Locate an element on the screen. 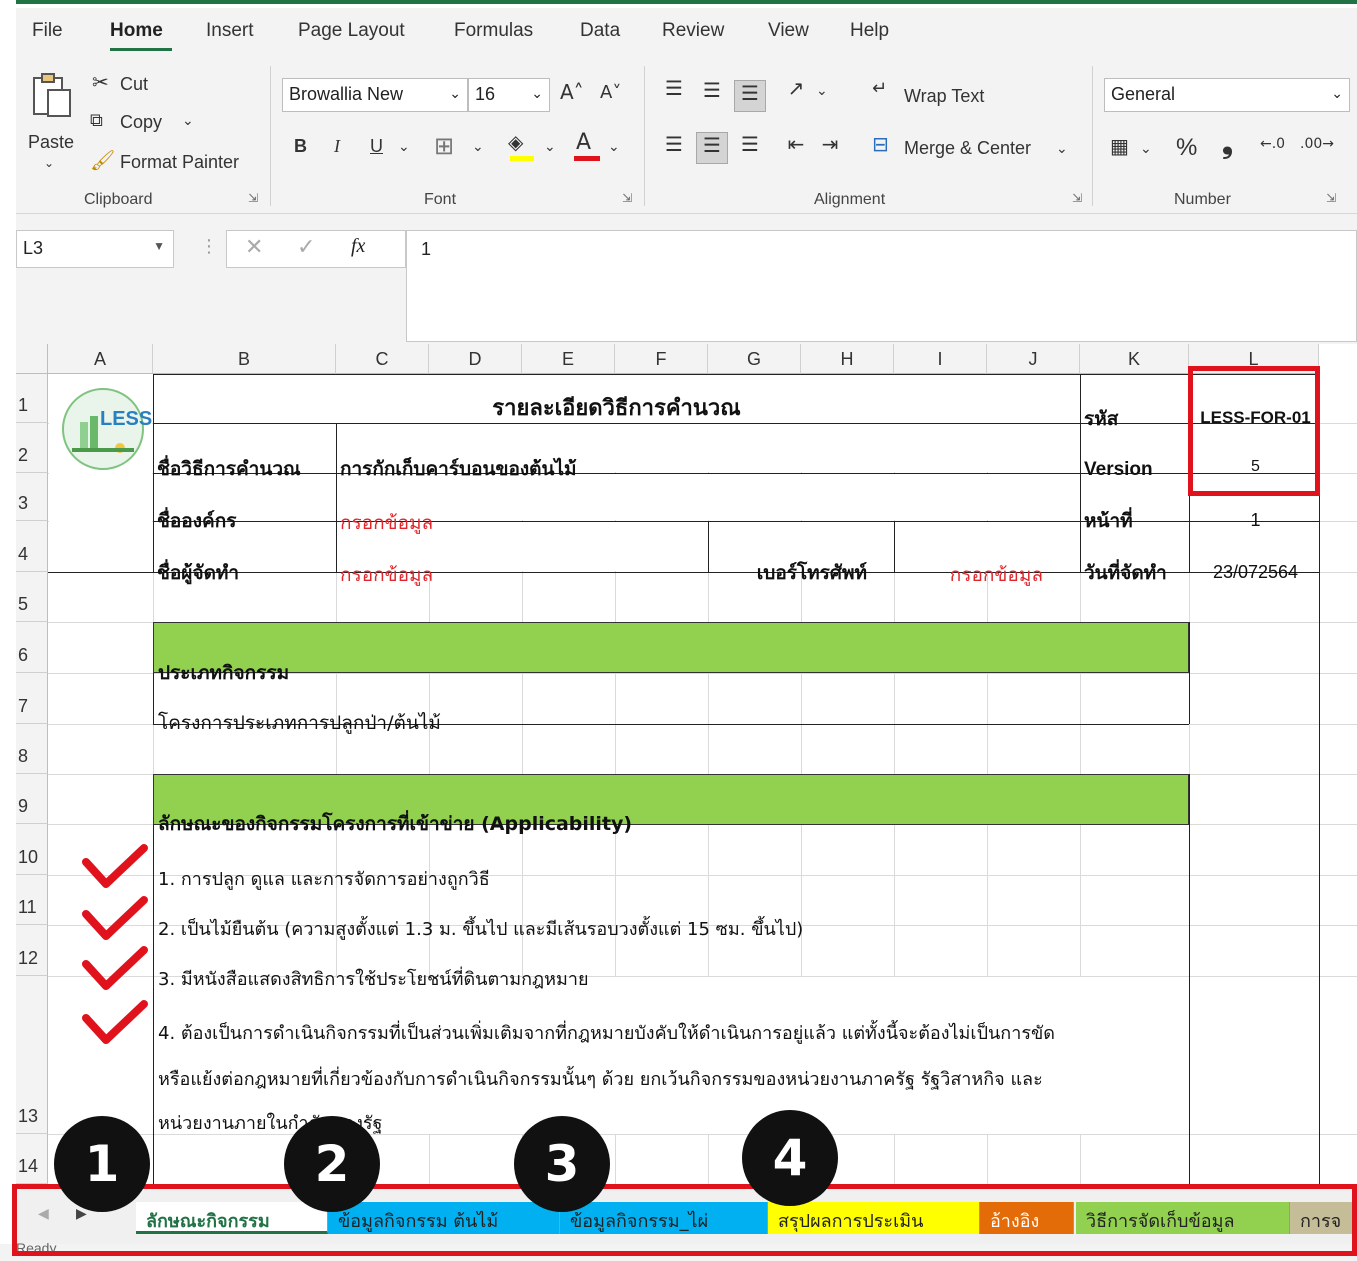 This screenshot has height=1261, width=1357. column-header-d: D is located at coordinates (475, 359).